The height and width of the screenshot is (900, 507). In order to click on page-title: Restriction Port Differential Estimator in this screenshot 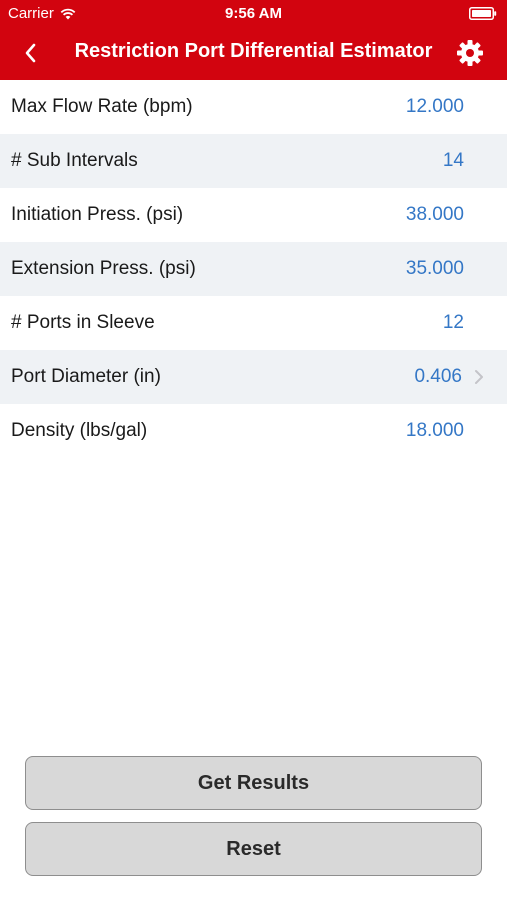, I will do `click(253, 51)`.